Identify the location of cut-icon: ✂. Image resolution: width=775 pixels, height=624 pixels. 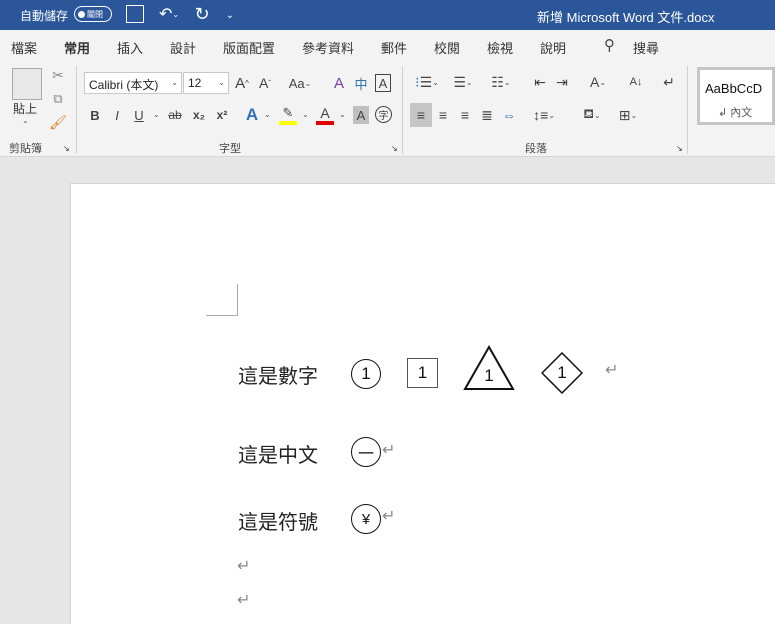
(58, 75).